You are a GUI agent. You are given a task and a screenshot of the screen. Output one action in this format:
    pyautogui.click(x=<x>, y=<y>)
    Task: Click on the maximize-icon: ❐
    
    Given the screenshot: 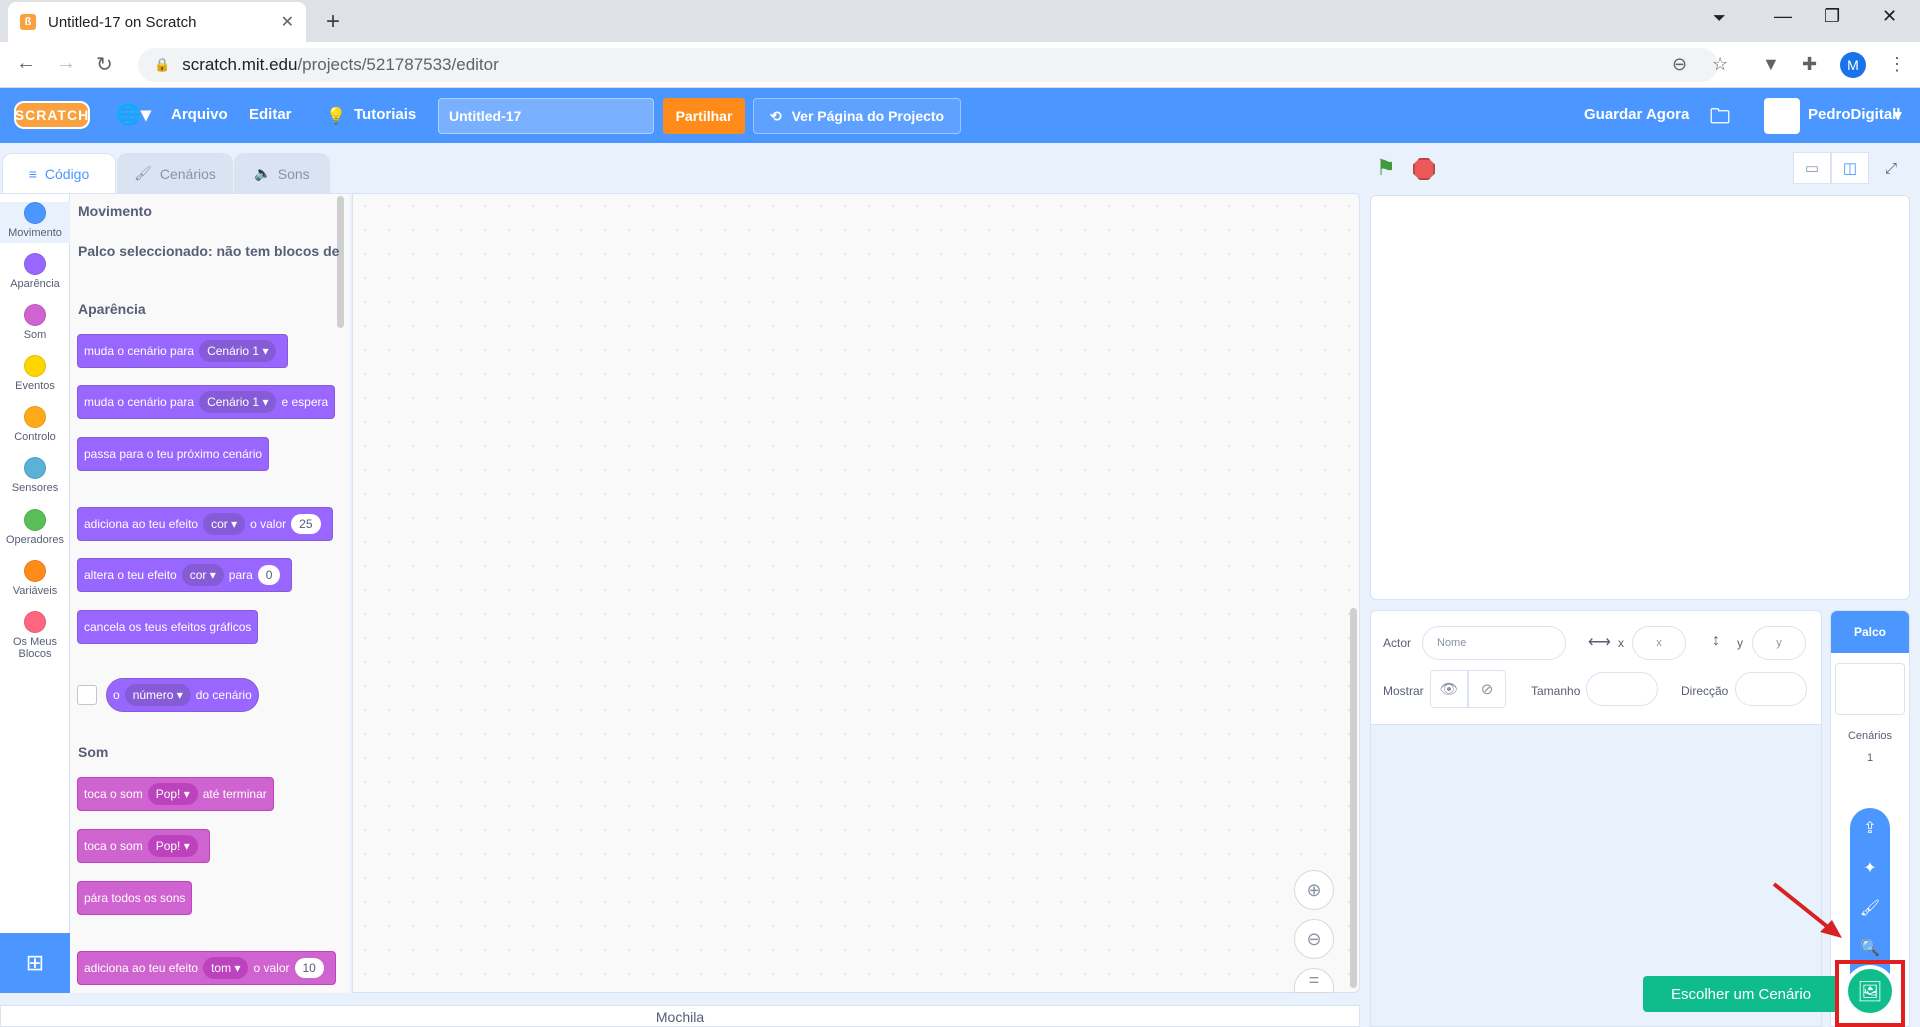 What is the action you would take?
    pyautogui.click(x=1832, y=16)
    